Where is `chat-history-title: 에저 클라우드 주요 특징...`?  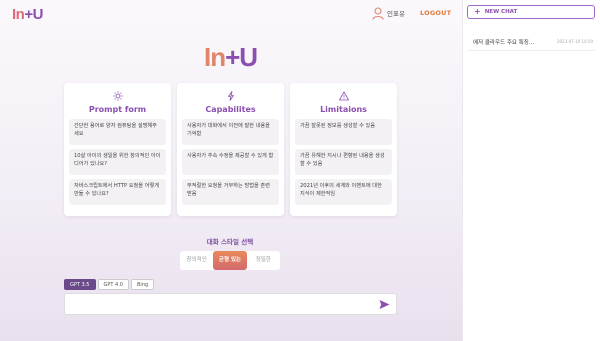 chat-history-title: 에저 클라우드 주요 특징... is located at coordinates (504, 42).